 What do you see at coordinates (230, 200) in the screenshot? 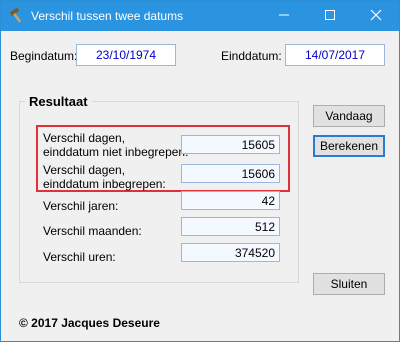
I see `years-value: 42` at bounding box center [230, 200].